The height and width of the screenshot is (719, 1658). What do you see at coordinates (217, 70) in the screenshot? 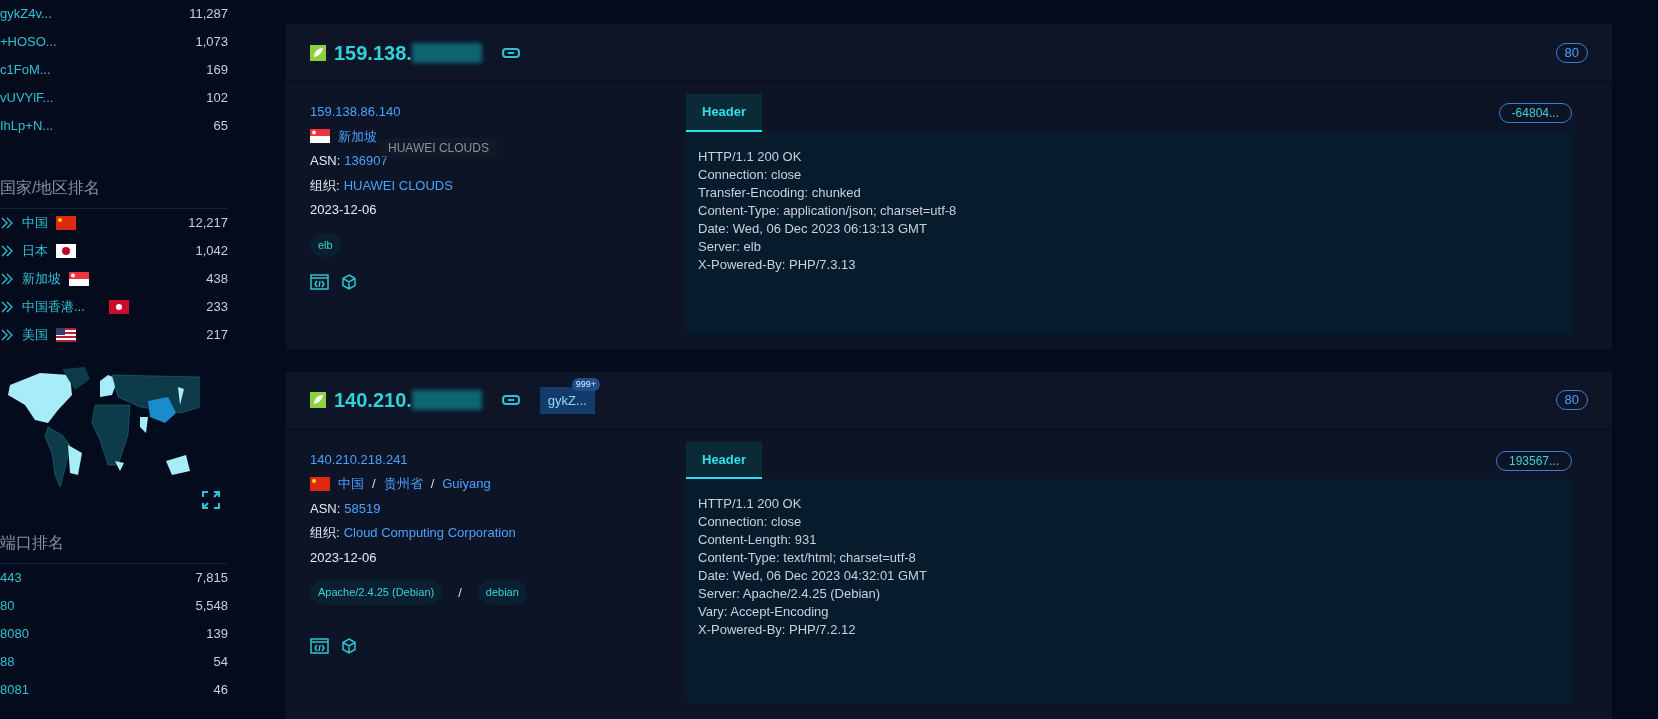
I see `count-text: 169` at bounding box center [217, 70].